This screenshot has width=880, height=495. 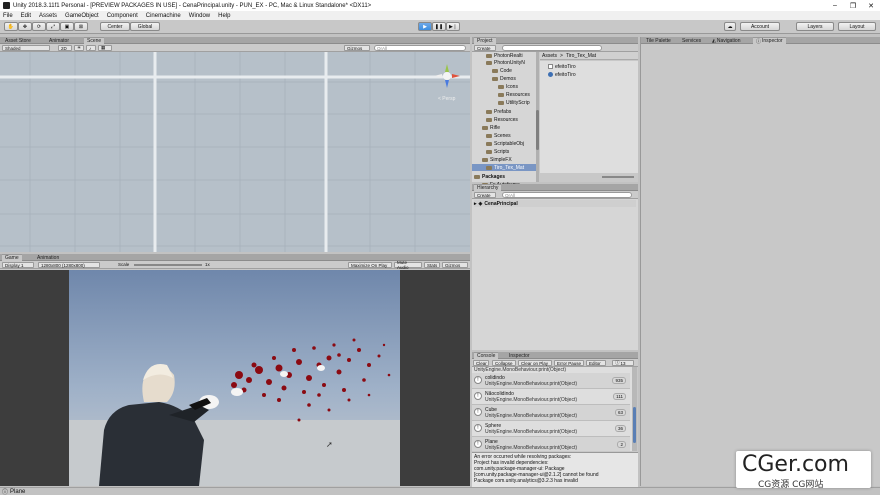 I want to click on lighting-toggle: ☀, so click(x=79, y=48).